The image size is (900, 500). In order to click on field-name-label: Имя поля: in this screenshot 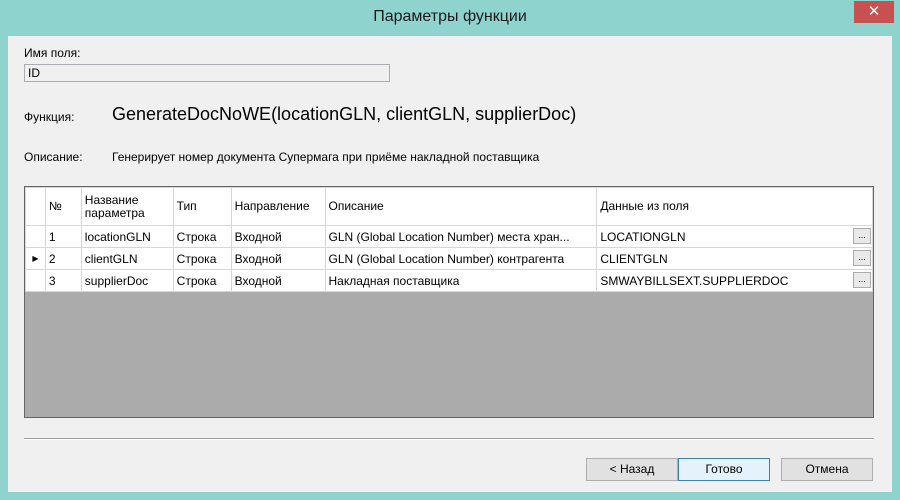, I will do `click(52, 53)`.